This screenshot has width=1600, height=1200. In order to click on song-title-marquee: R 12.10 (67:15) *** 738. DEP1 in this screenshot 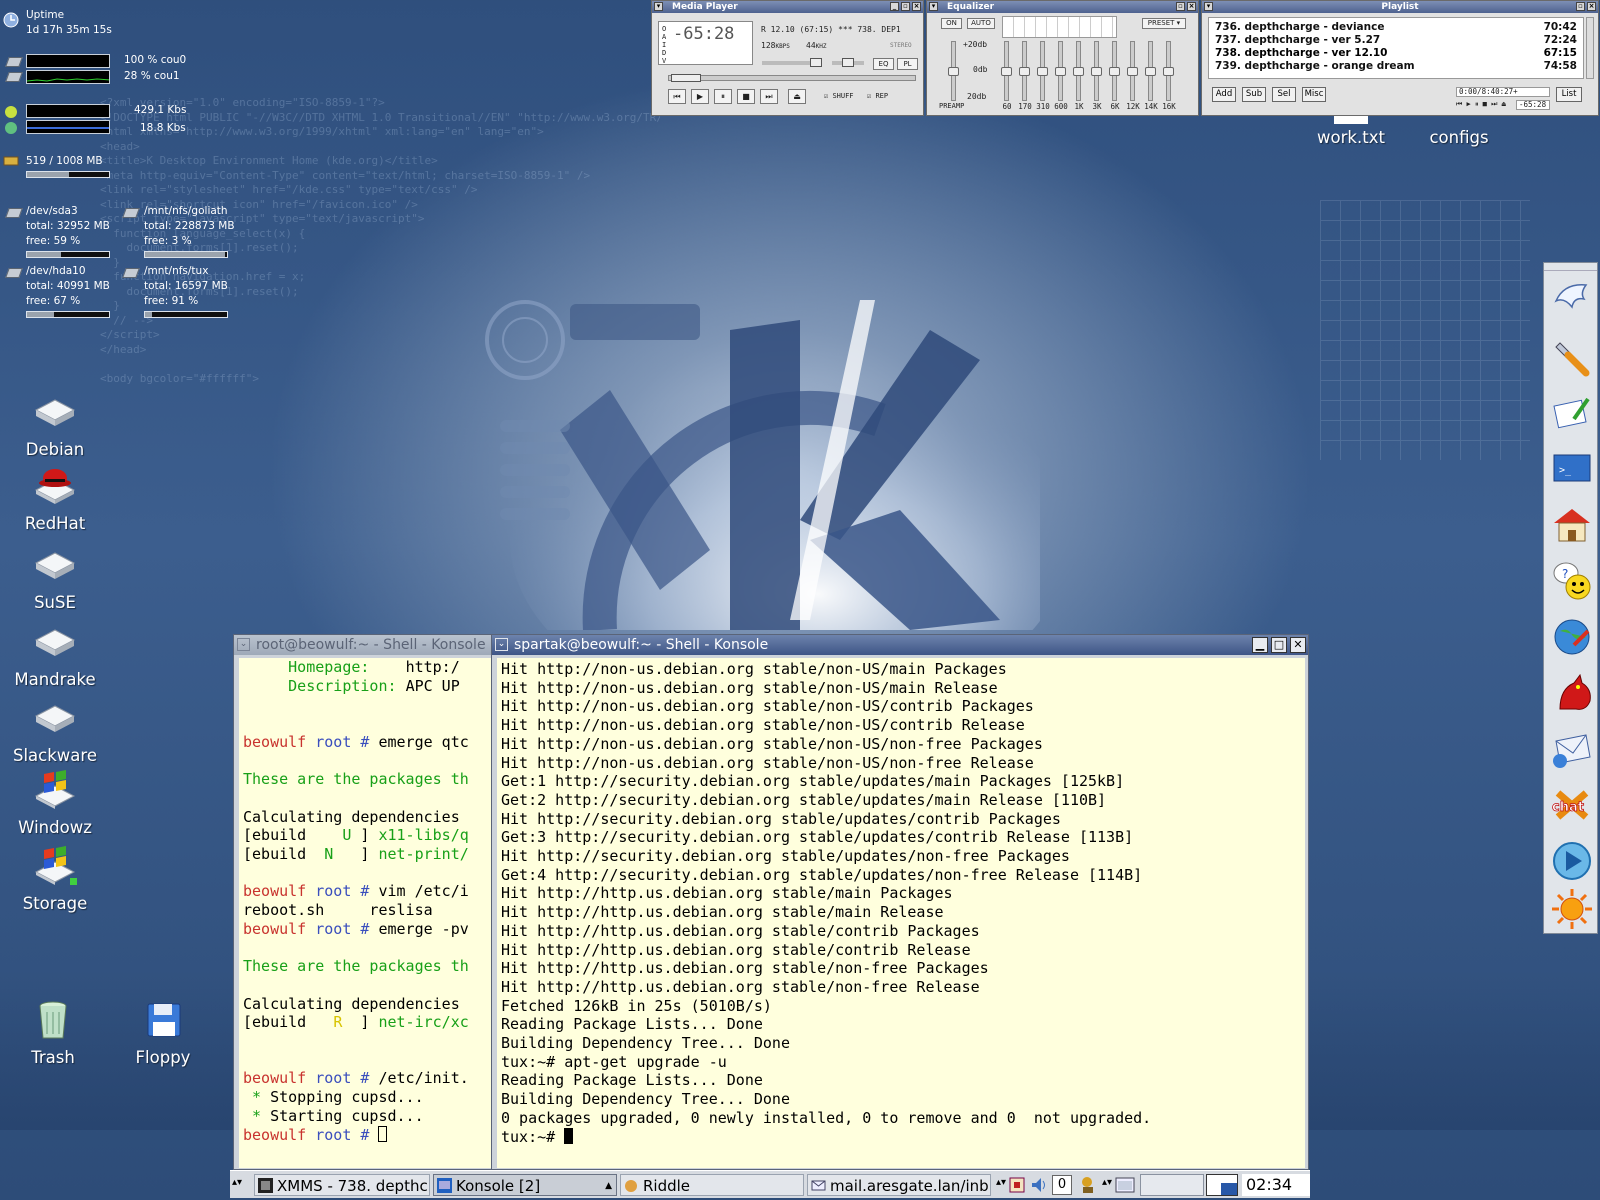, I will do `click(840, 29)`.